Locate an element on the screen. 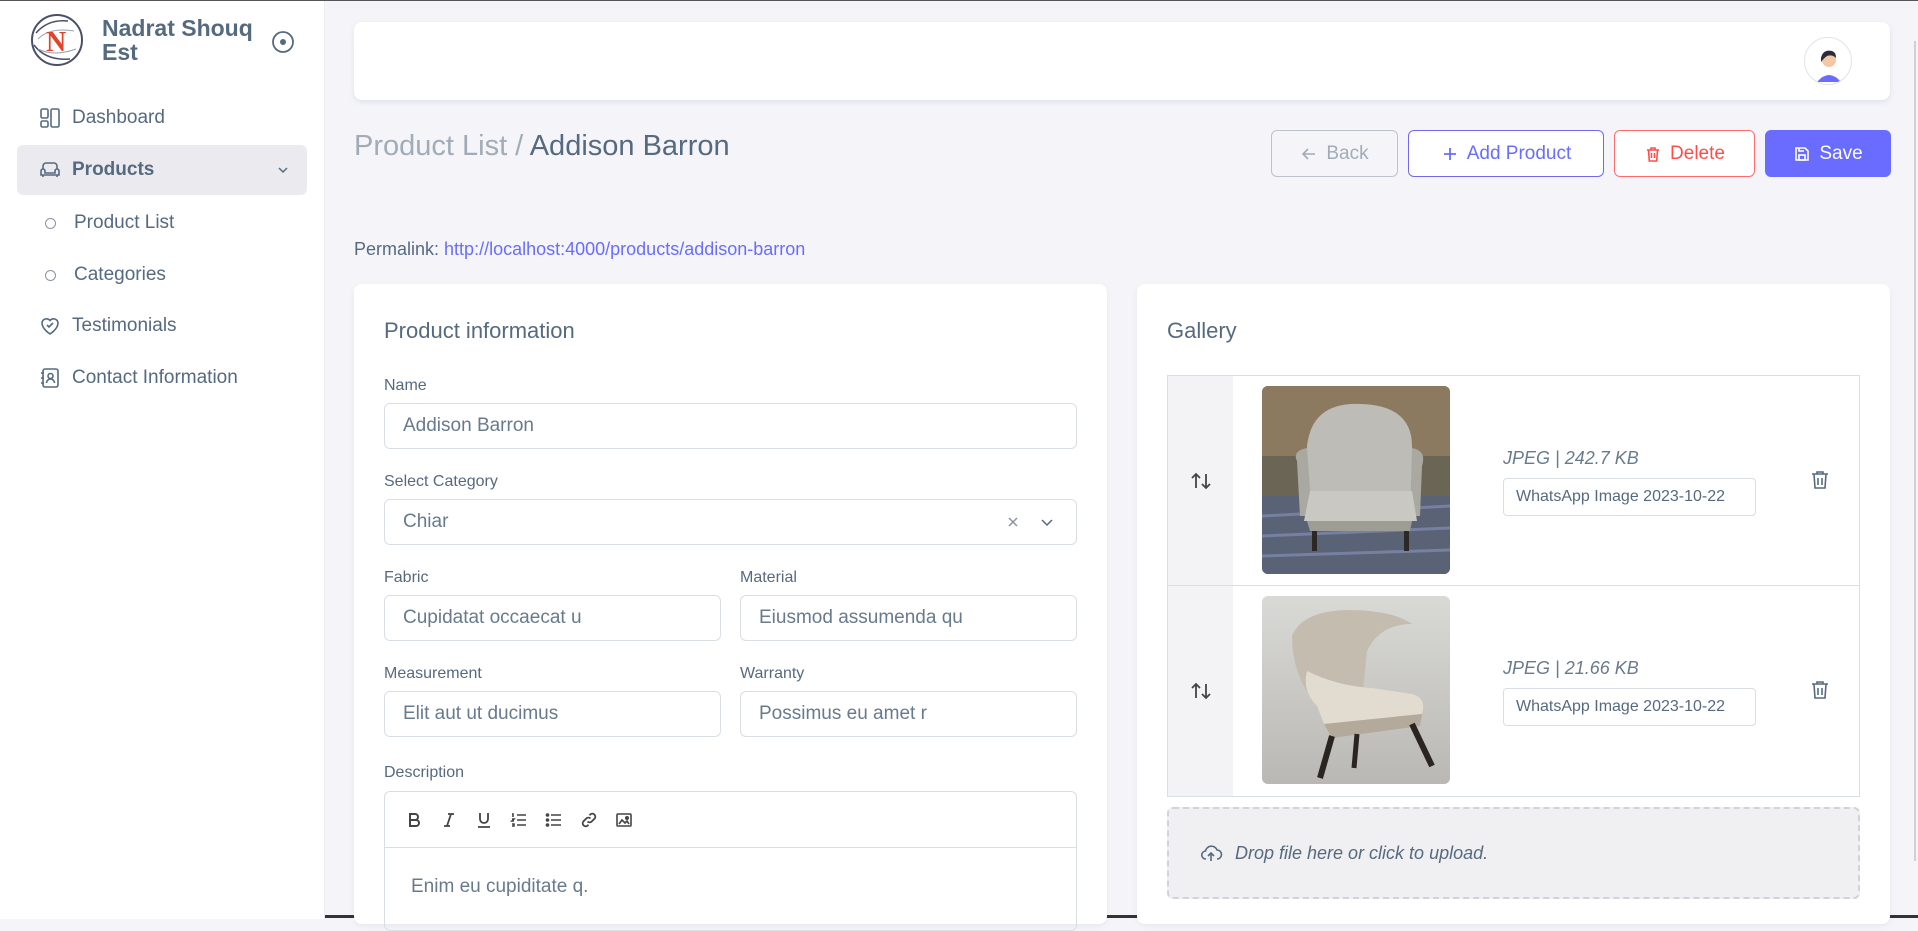 This screenshot has height=931, width=1918. category-label: Select Category is located at coordinates (441, 481).